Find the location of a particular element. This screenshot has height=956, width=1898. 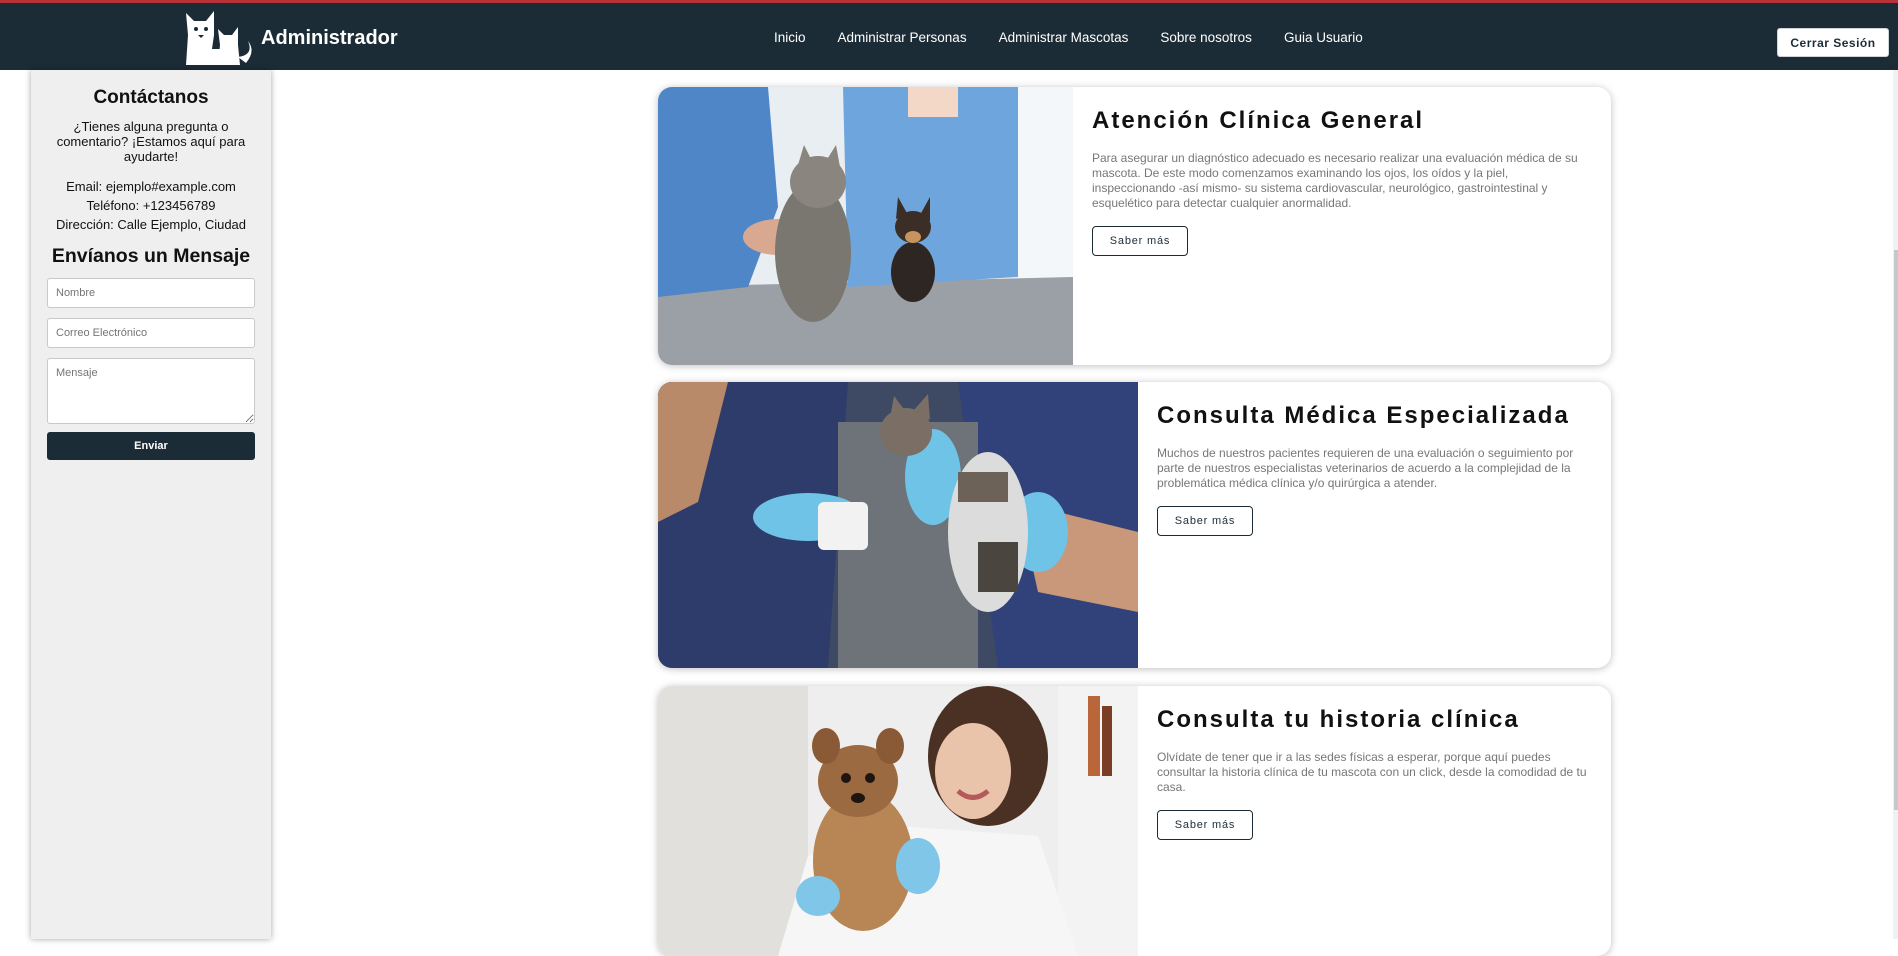

nav-administrar-mascotas: Administrar Mascotas is located at coordinates (1064, 37).